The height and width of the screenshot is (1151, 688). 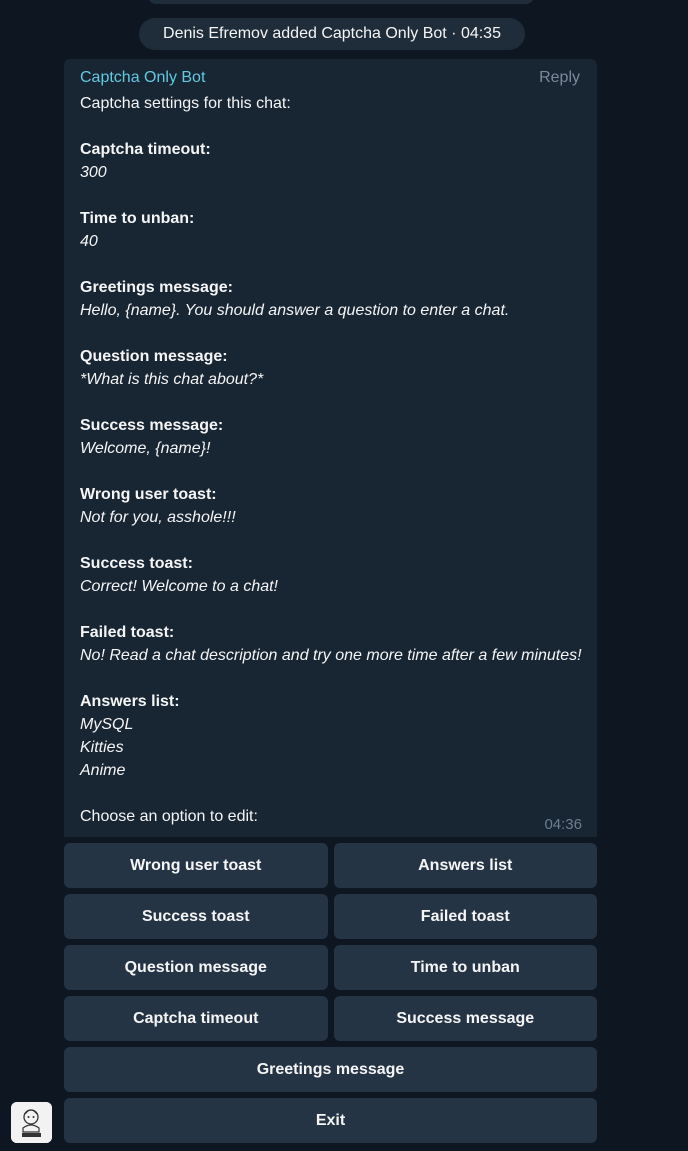 What do you see at coordinates (465, 865) in the screenshot?
I see `keyboard-button-answers-list: Answers list` at bounding box center [465, 865].